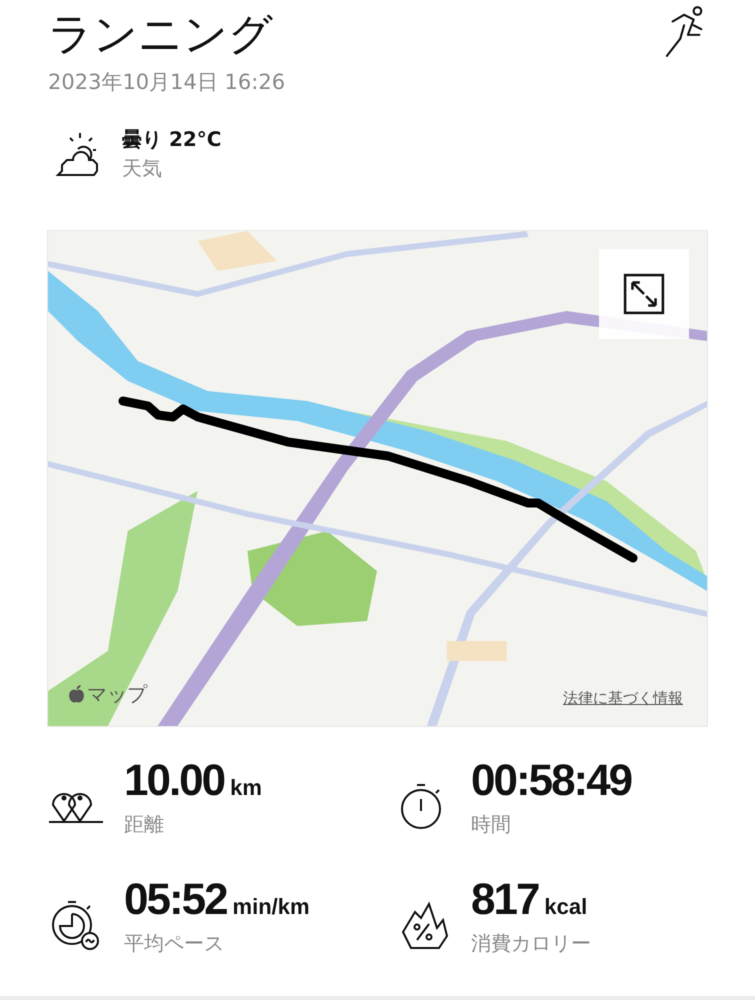  I want to click on stat-value: 817, so click(504, 900).